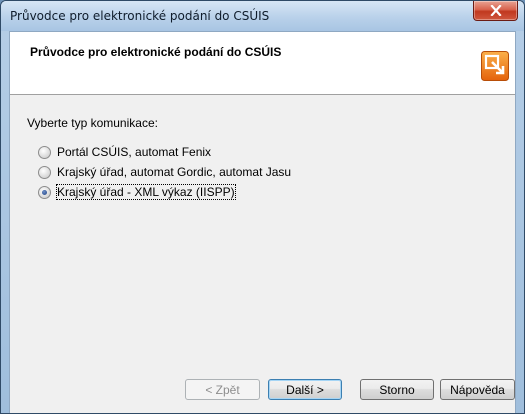  I want to click on close-icon, so click(495, 10).